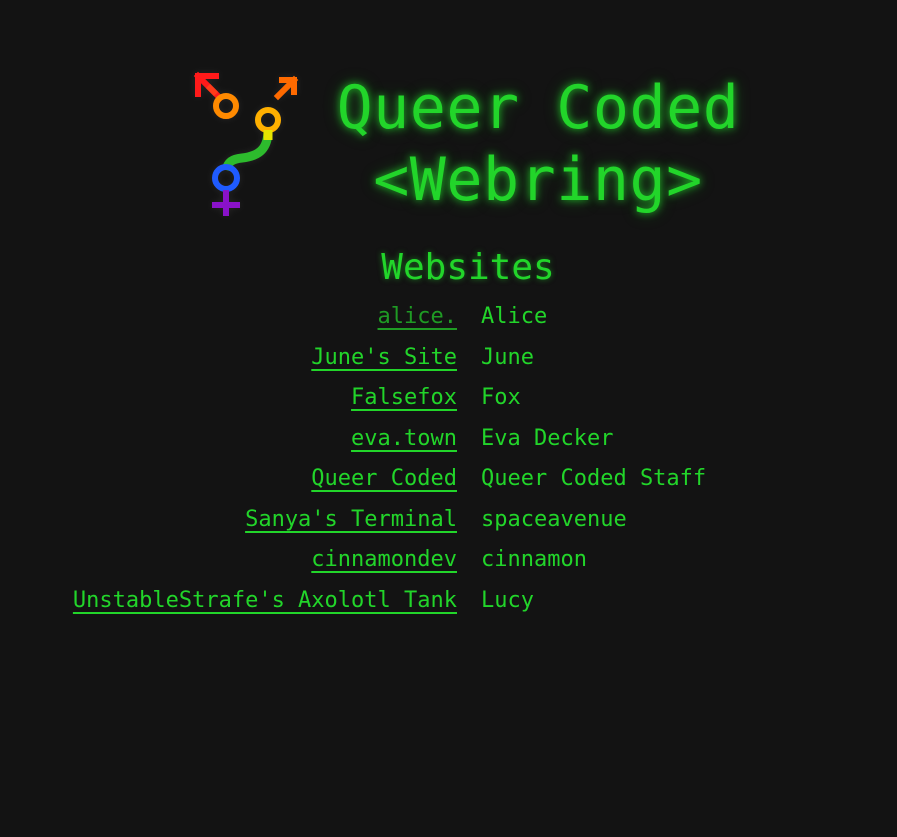  I want to click on site-link: UnstableStrafe's Axolotl Tank, so click(265, 601).